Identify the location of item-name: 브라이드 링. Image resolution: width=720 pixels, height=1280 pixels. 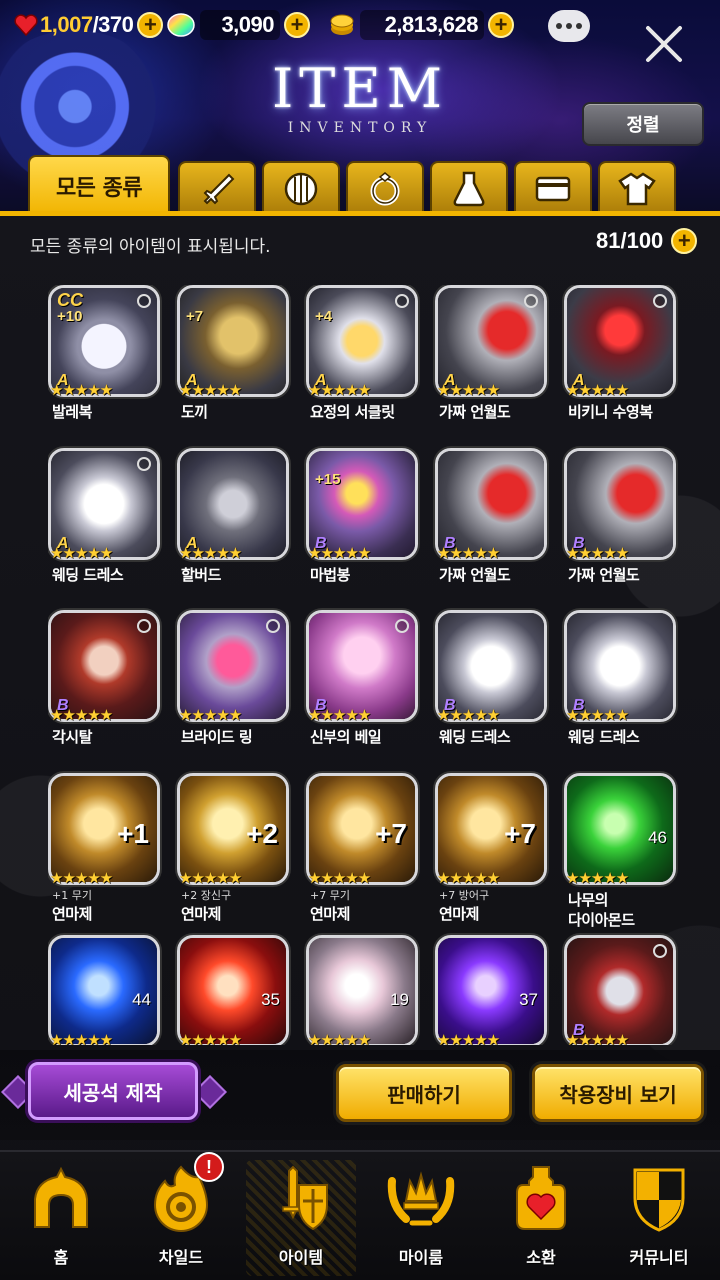
(217, 737).